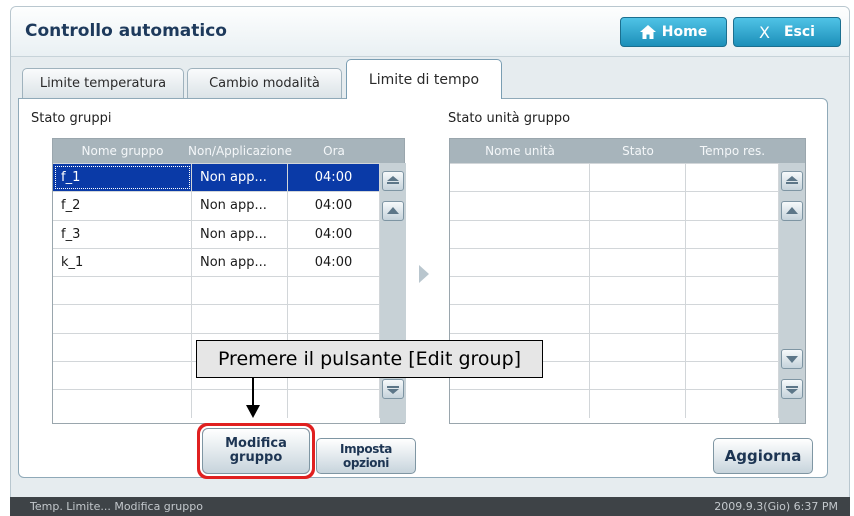 This screenshot has height=516, width=854. Describe the element at coordinates (424, 79) in the screenshot. I see `tab-time-limit: Limite di tempo` at that location.